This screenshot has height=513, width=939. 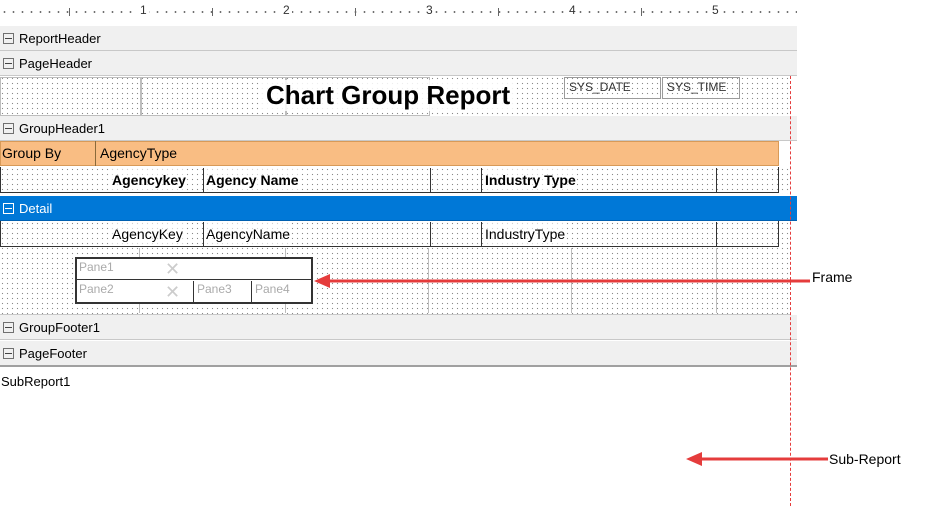 I want to click on subreport-callout-arrow, so click(x=757, y=459).